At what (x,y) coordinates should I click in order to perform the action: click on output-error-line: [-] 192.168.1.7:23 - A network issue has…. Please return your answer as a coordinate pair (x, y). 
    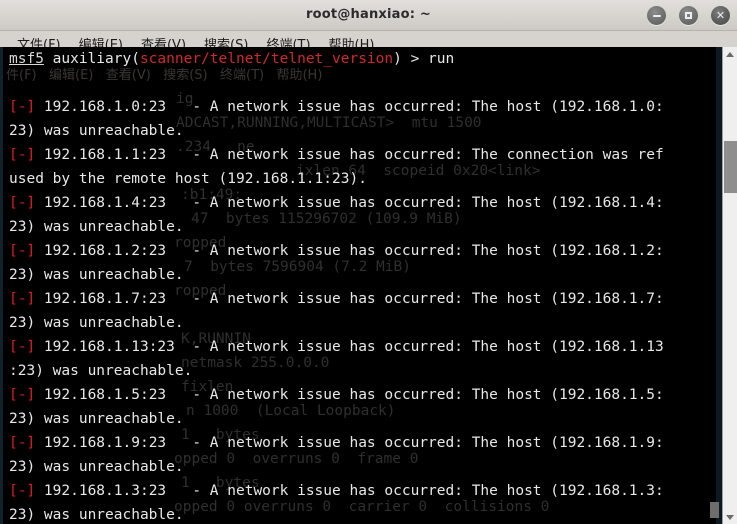
    Looking at the image, I should click on (365, 299).